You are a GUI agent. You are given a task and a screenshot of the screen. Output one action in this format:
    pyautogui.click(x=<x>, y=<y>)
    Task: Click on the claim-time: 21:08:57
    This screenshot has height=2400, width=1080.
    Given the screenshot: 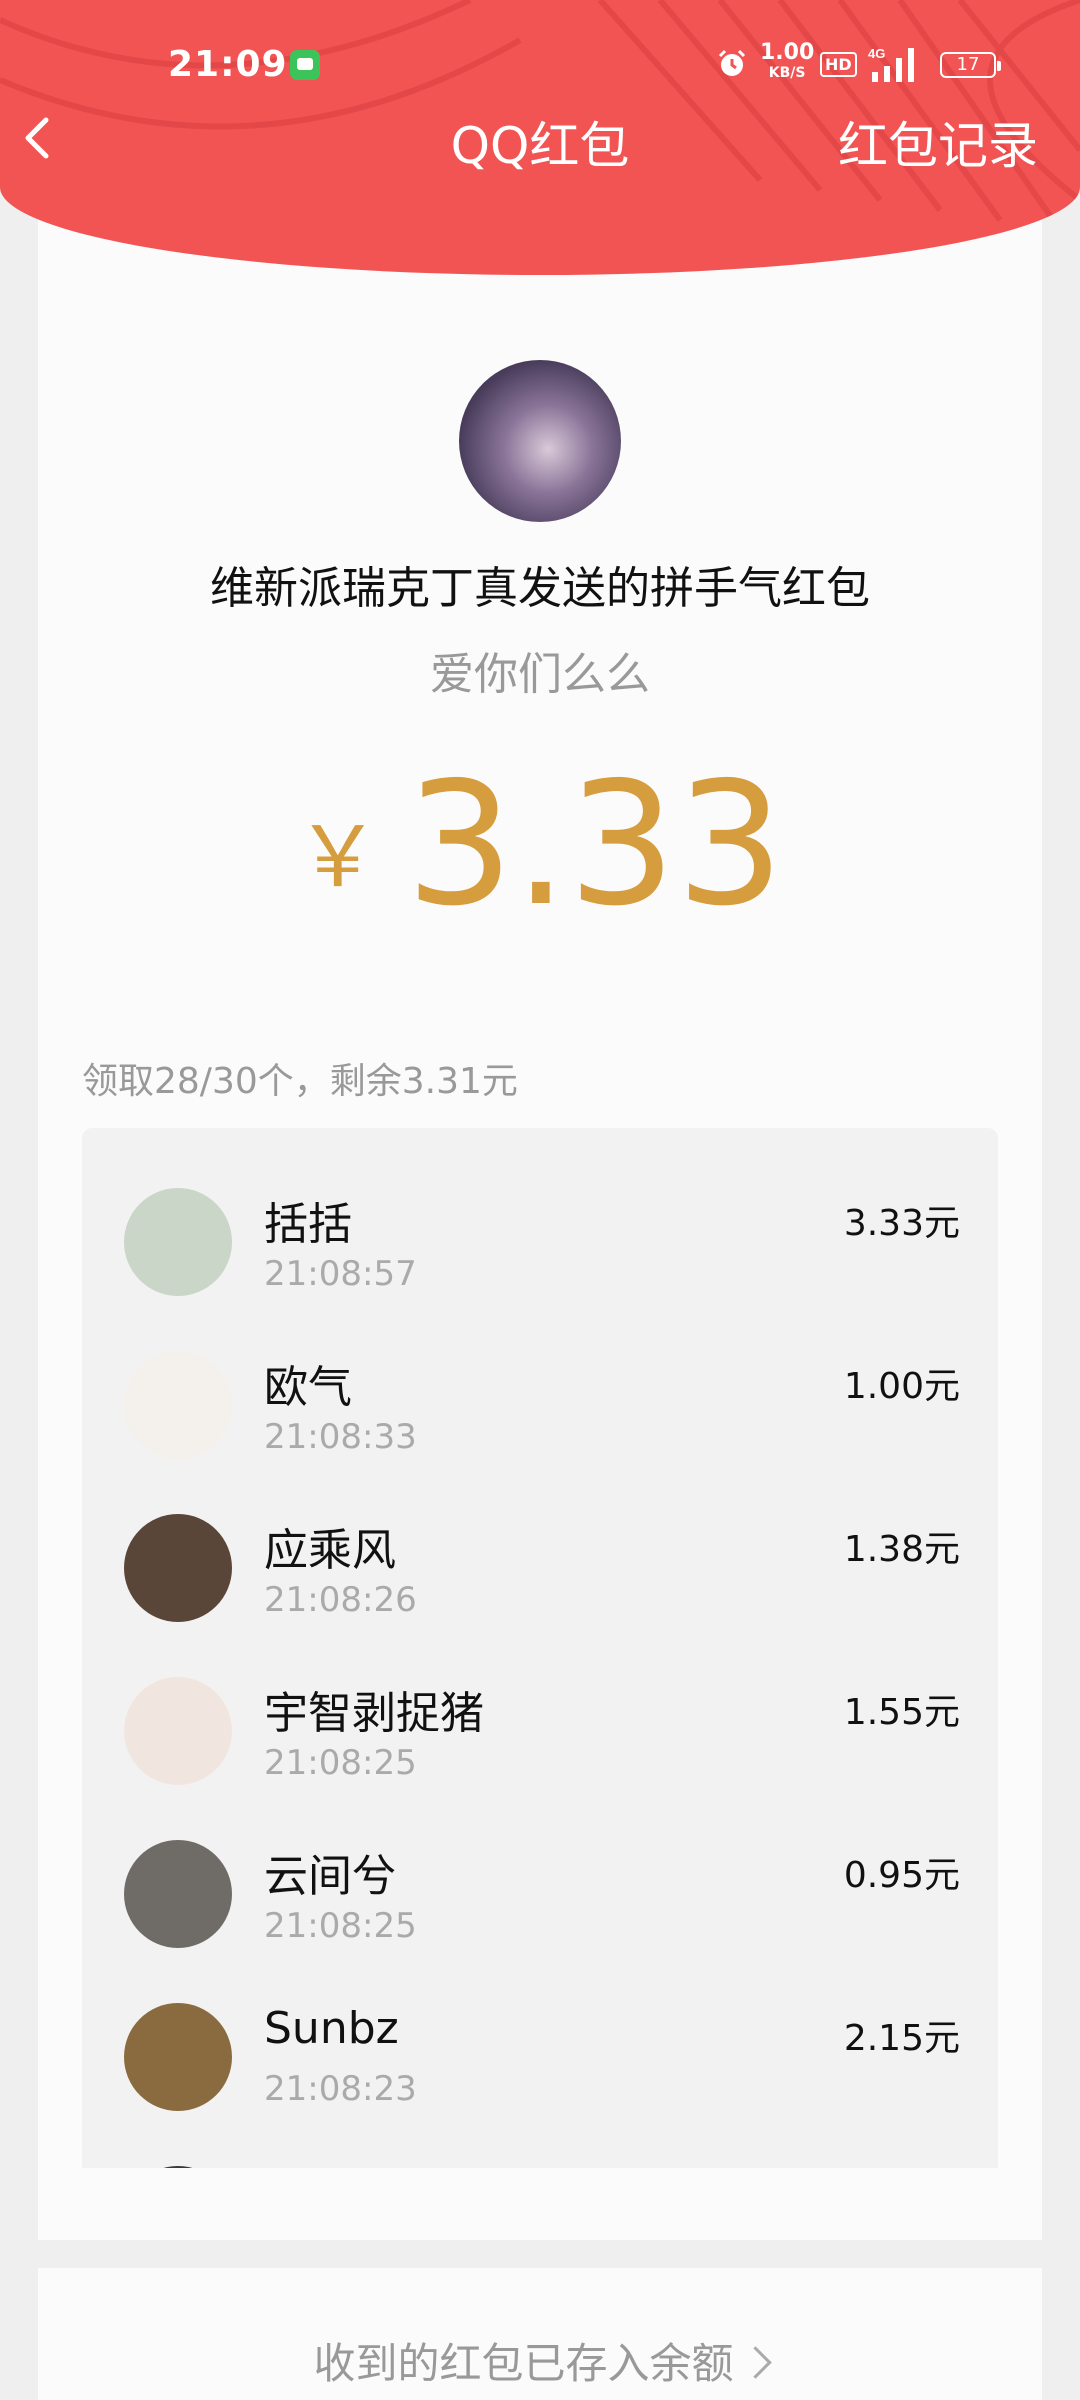 What is the action you would take?
    pyautogui.click(x=340, y=1274)
    